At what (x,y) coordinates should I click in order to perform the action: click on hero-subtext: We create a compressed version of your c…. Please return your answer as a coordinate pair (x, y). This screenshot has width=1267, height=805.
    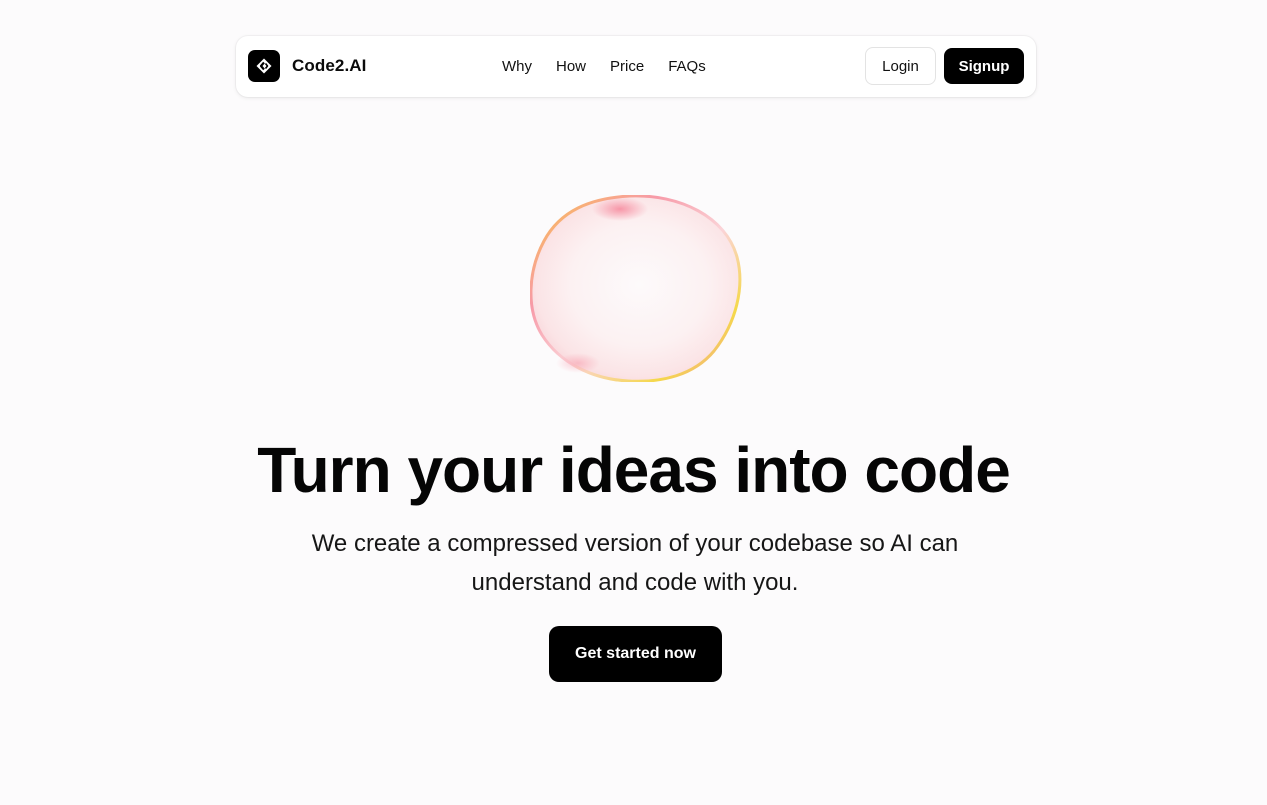
    Looking at the image, I should click on (635, 563).